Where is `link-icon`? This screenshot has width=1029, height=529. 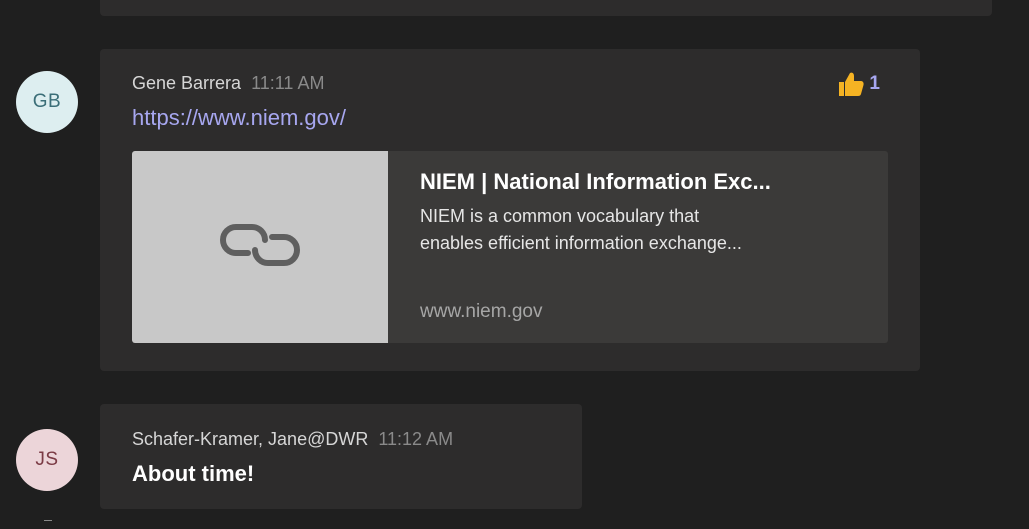 link-icon is located at coordinates (260, 247).